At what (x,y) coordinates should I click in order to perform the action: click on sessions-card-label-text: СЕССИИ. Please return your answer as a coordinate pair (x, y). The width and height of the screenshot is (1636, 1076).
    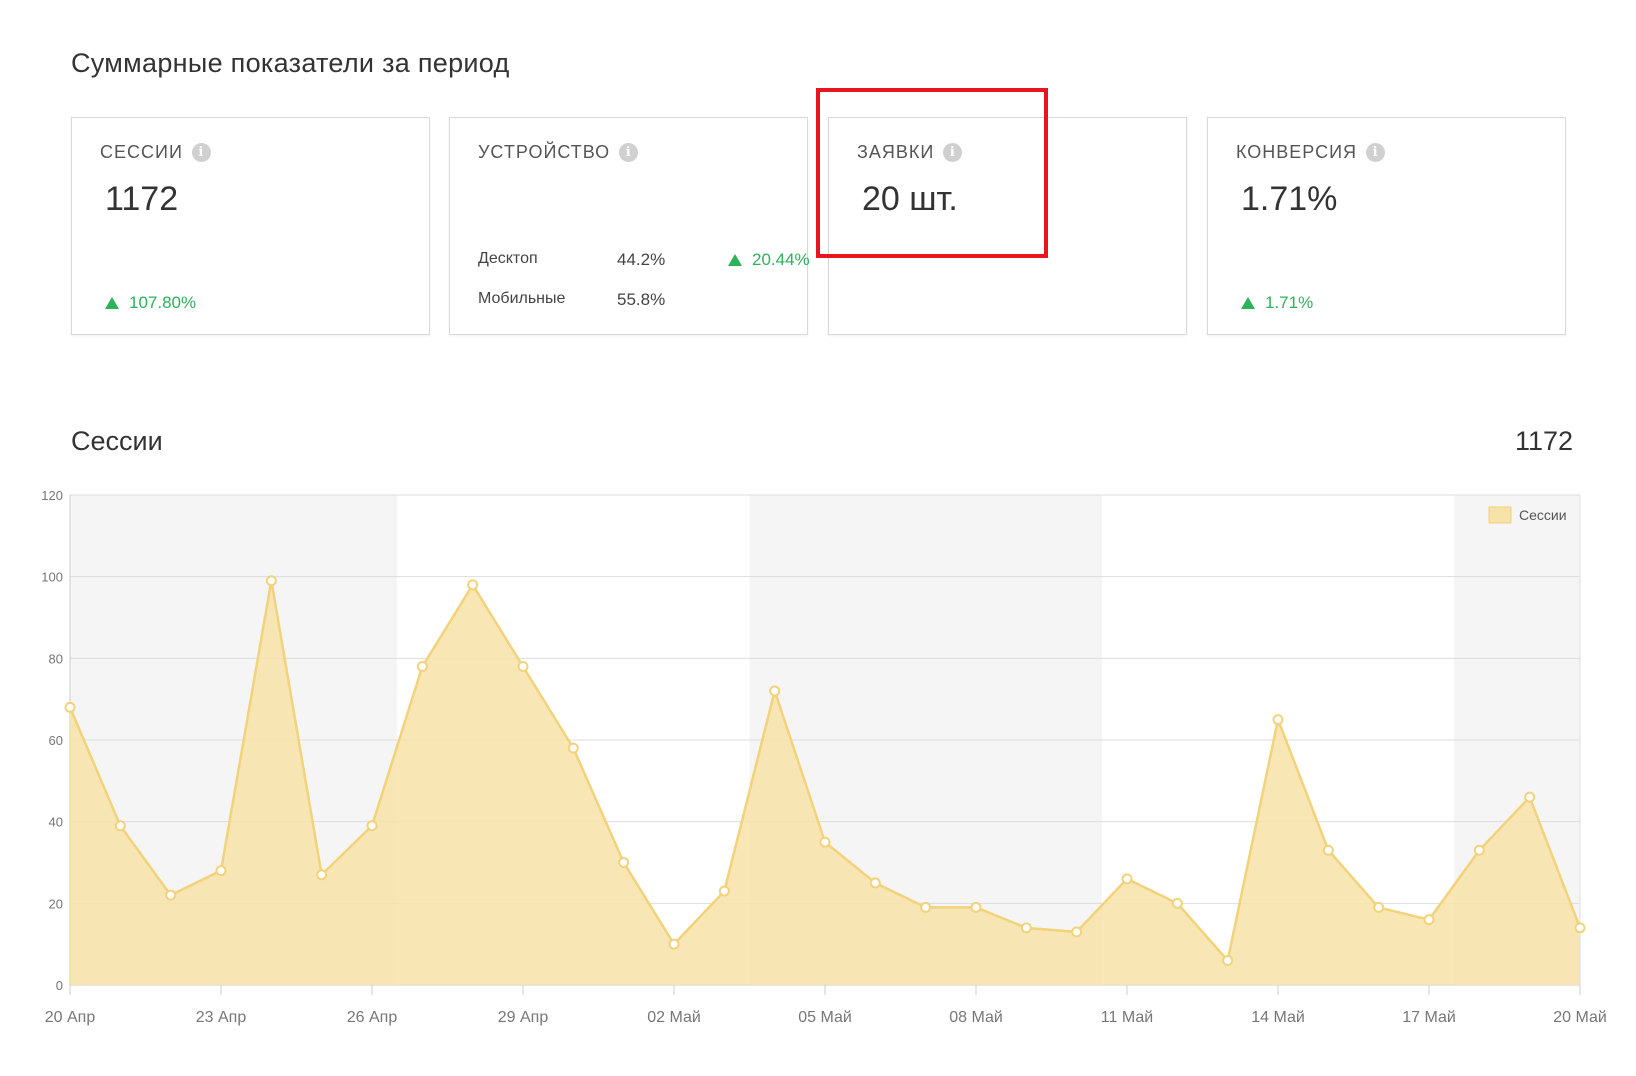
    Looking at the image, I should click on (141, 152).